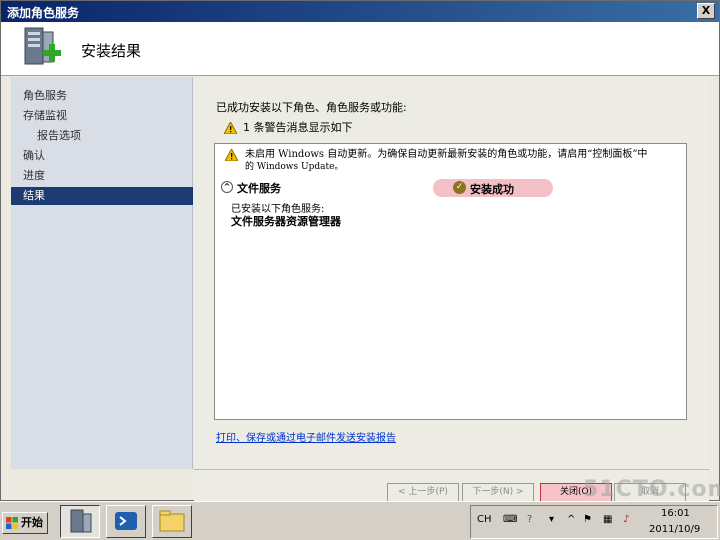  I want to click on title-bar: 添加角色服务 X, so click(360, 11).